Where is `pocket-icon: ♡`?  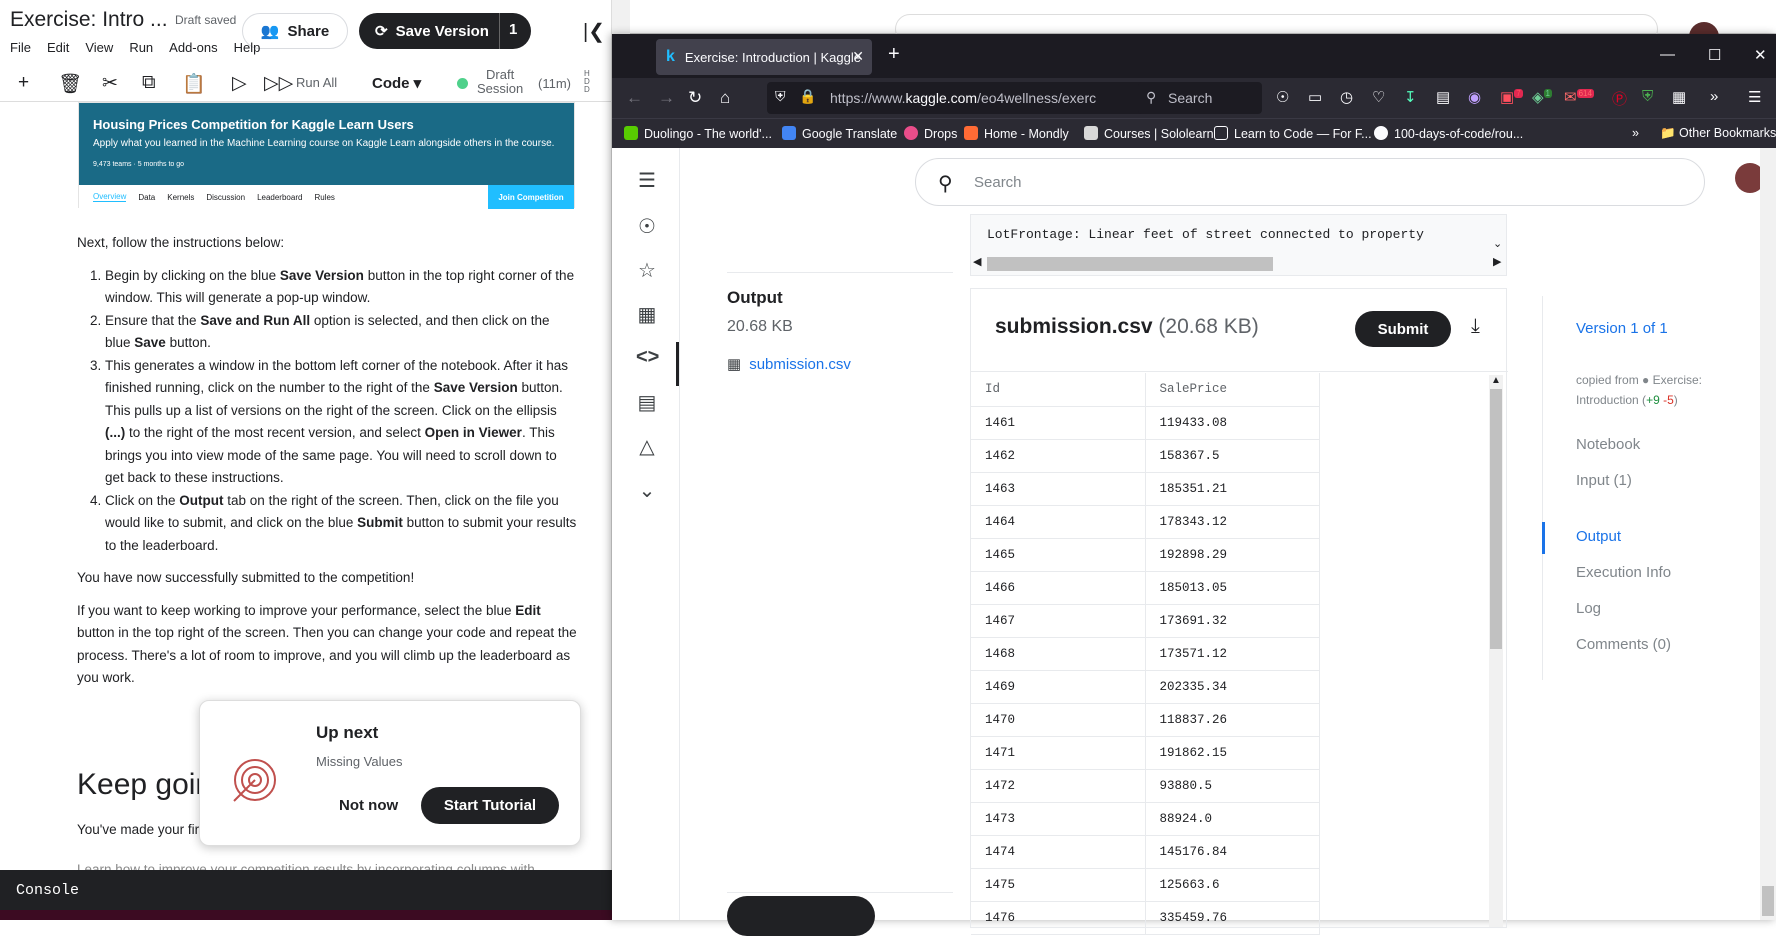
pocket-icon: ♡ is located at coordinates (1378, 97).